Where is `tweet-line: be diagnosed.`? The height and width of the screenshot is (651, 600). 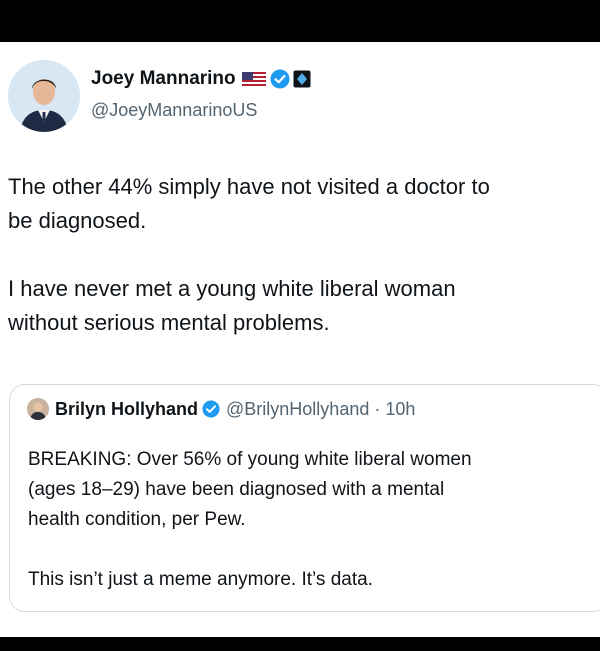
tweet-line: be diagnosed. is located at coordinates (77, 220).